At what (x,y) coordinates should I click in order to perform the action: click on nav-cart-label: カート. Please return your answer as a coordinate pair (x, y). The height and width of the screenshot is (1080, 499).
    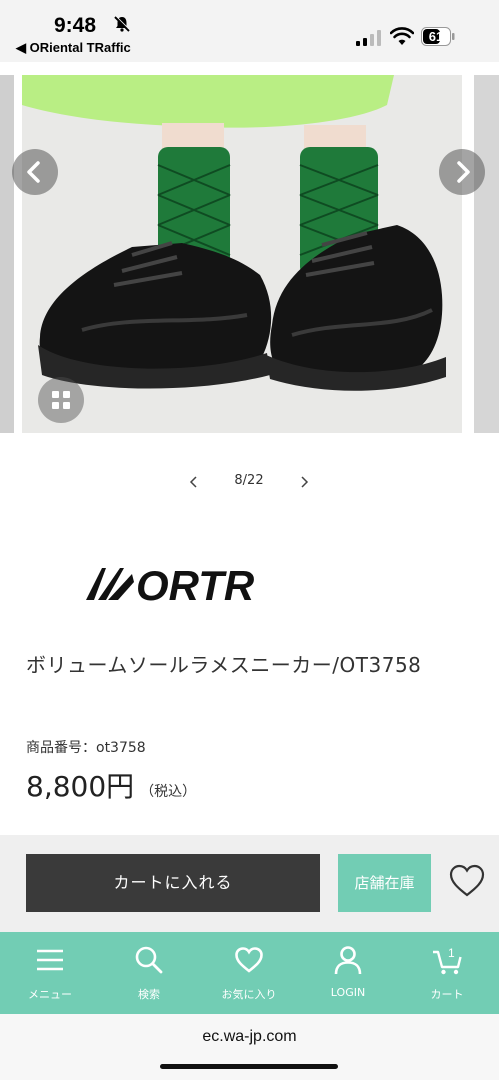
    Looking at the image, I should click on (447, 994).